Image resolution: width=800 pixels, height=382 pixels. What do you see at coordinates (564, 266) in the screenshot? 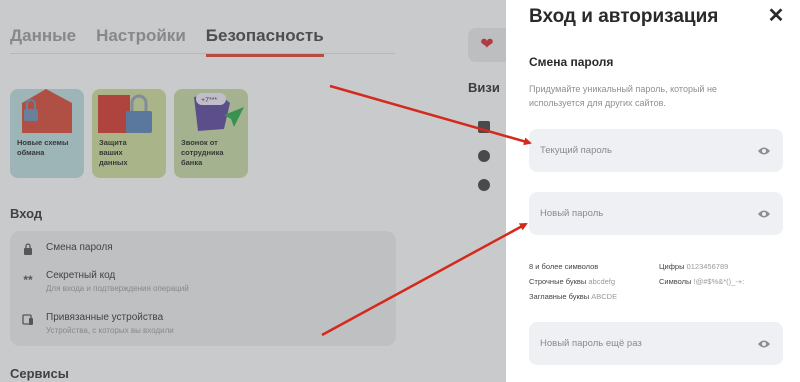
I see `requirement-length: 8 и более символов` at bounding box center [564, 266].